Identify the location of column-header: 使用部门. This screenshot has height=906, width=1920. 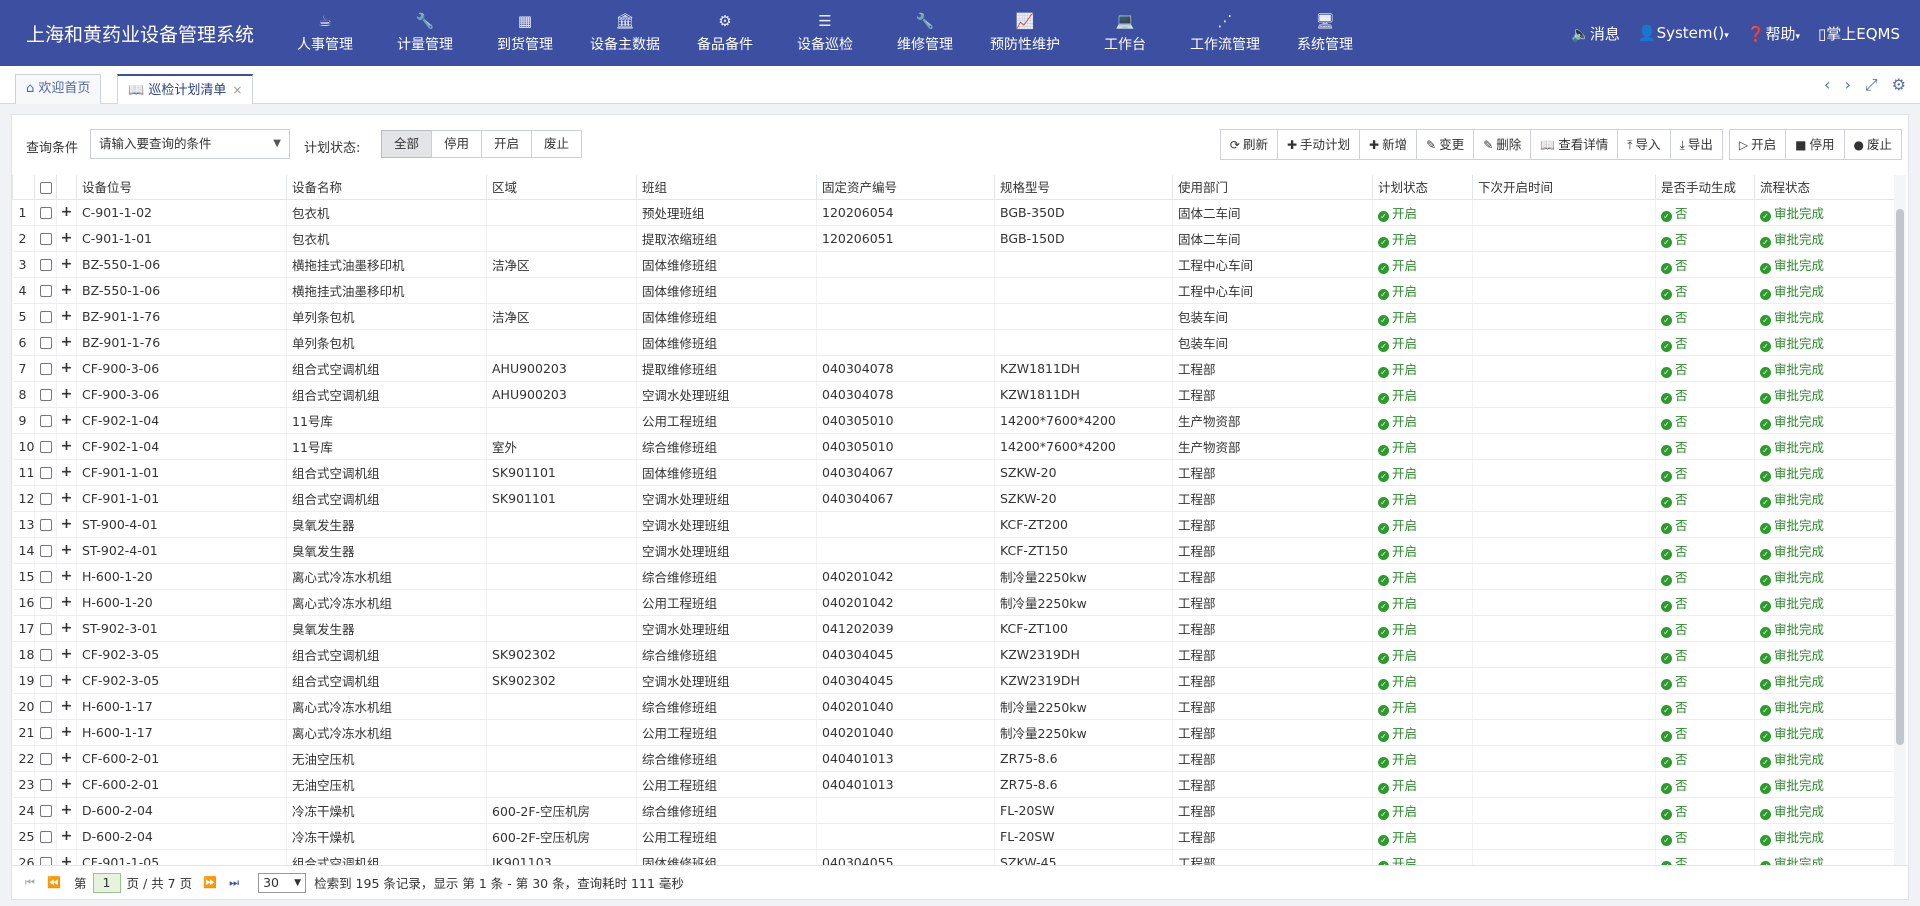
(1272, 187).